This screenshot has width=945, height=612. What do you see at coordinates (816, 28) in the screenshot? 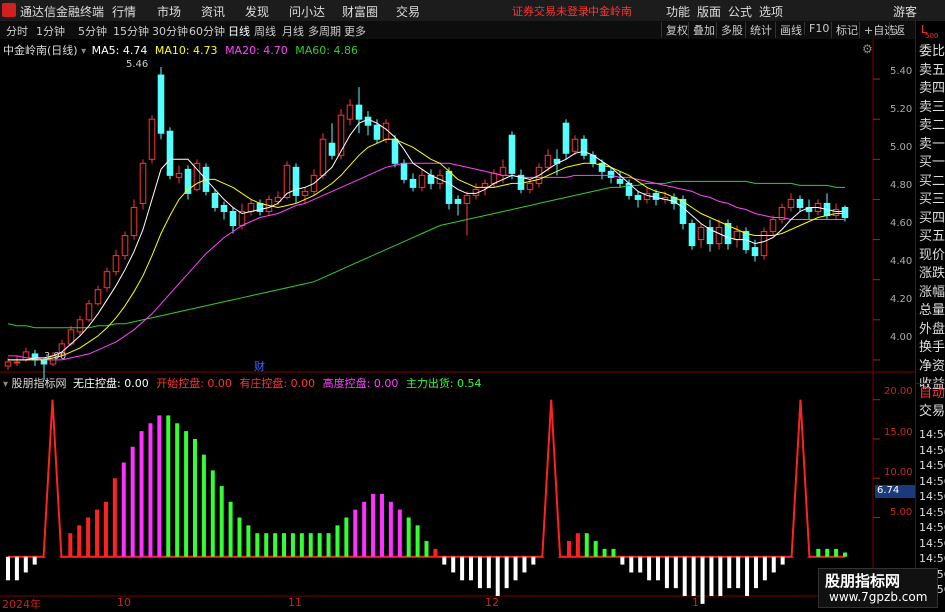
I see `f10-button: F10` at bounding box center [816, 28].